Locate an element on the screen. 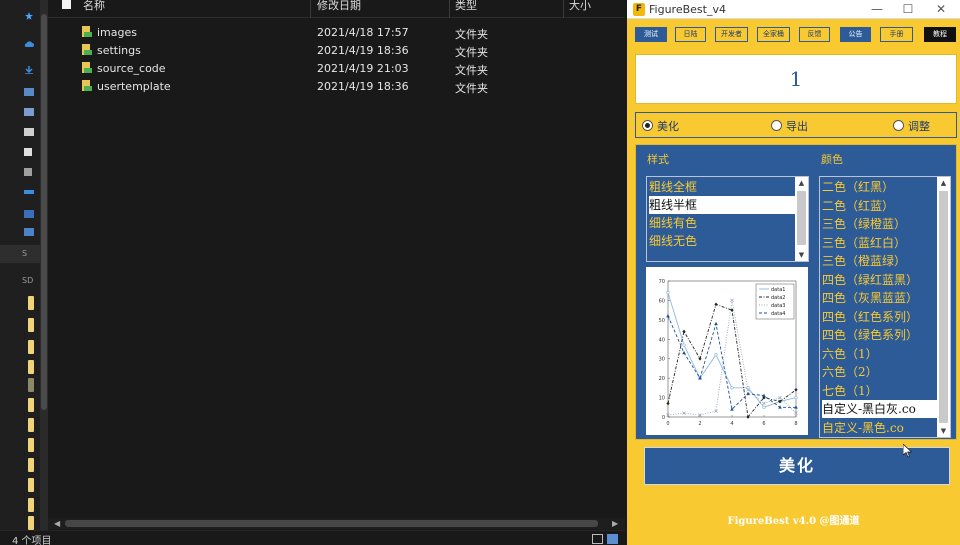 This screenshot has height=545, width=960. details-view-icon is located at coordinates (597, 539).